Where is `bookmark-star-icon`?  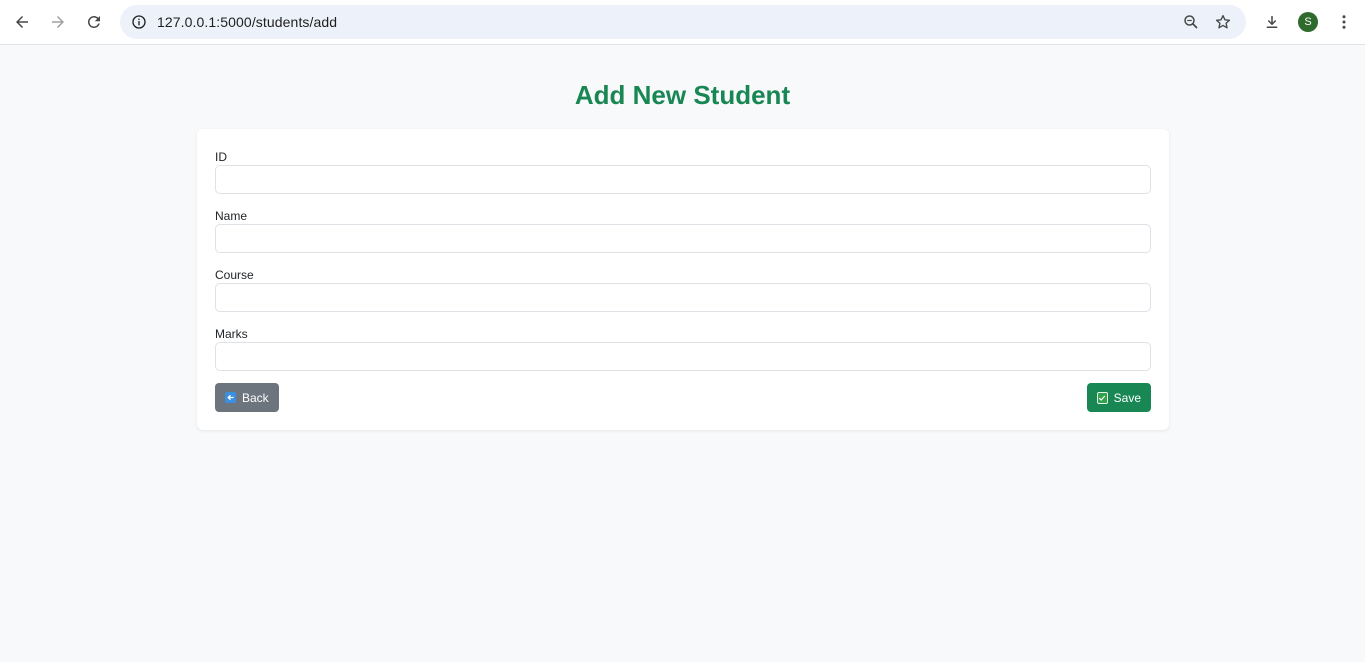
bookmark-star-icon is located at coordinates (1223, 22).